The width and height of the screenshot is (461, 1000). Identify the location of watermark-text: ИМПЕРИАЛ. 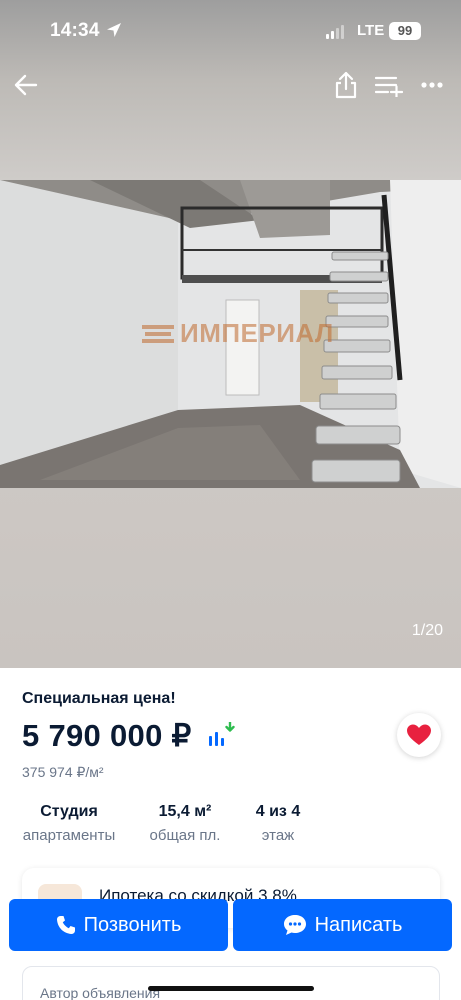
(257, 333).